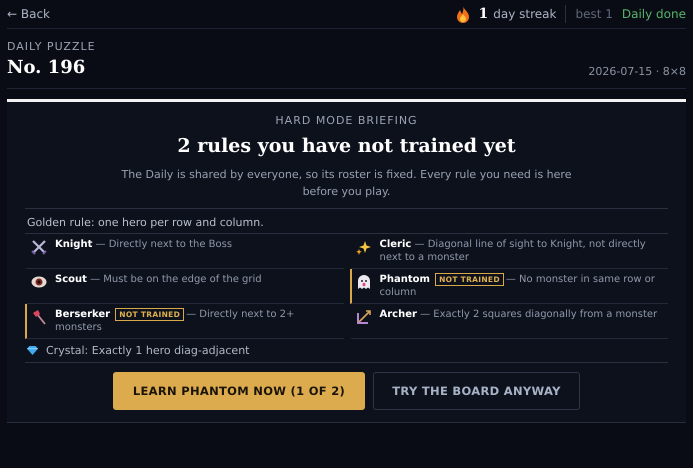 The height and width of the screenshot is (468, 693). What do you see at coordinates (28, 14) in the screenshot?
I see `back-link: ← Back` at bounding box center [28, 14].